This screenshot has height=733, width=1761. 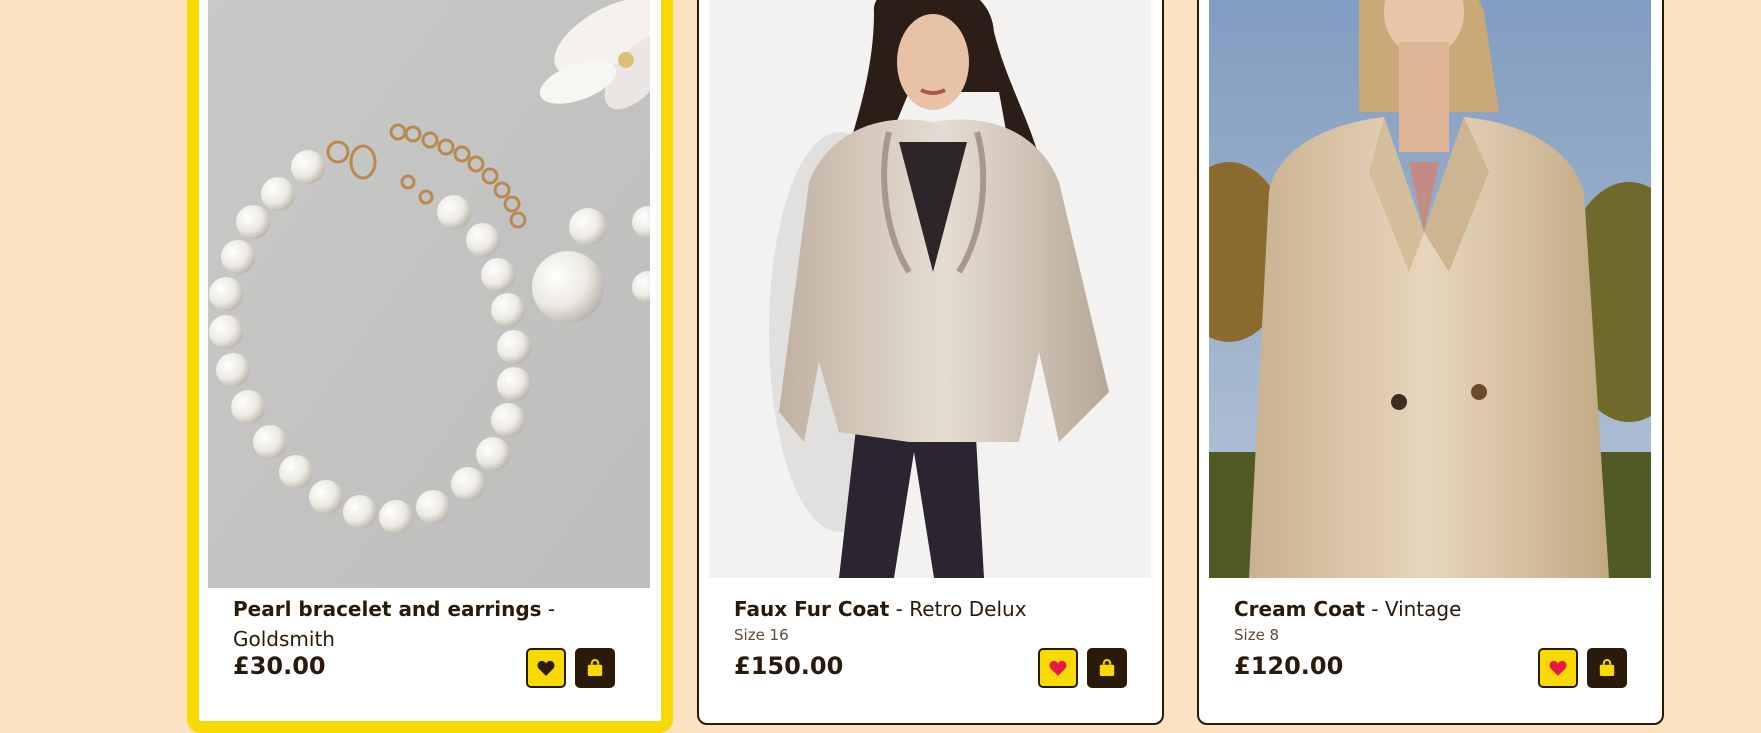 I want to click on product-price: £30.00, so click(x=279, y=666).